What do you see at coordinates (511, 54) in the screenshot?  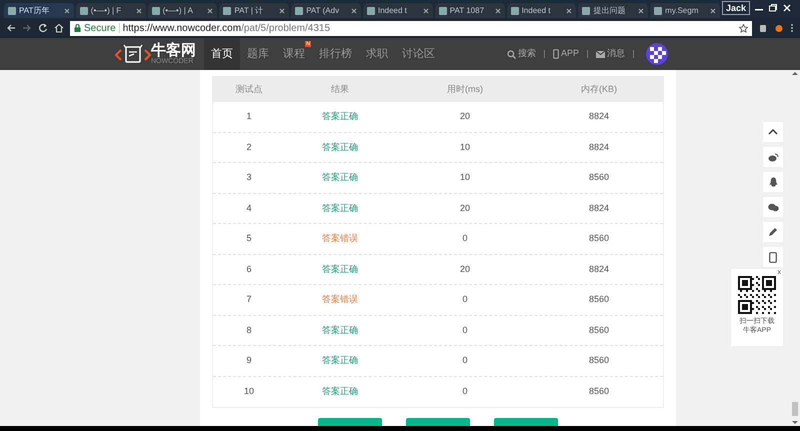 I see `search-icon` at bounding box center [511, 54].